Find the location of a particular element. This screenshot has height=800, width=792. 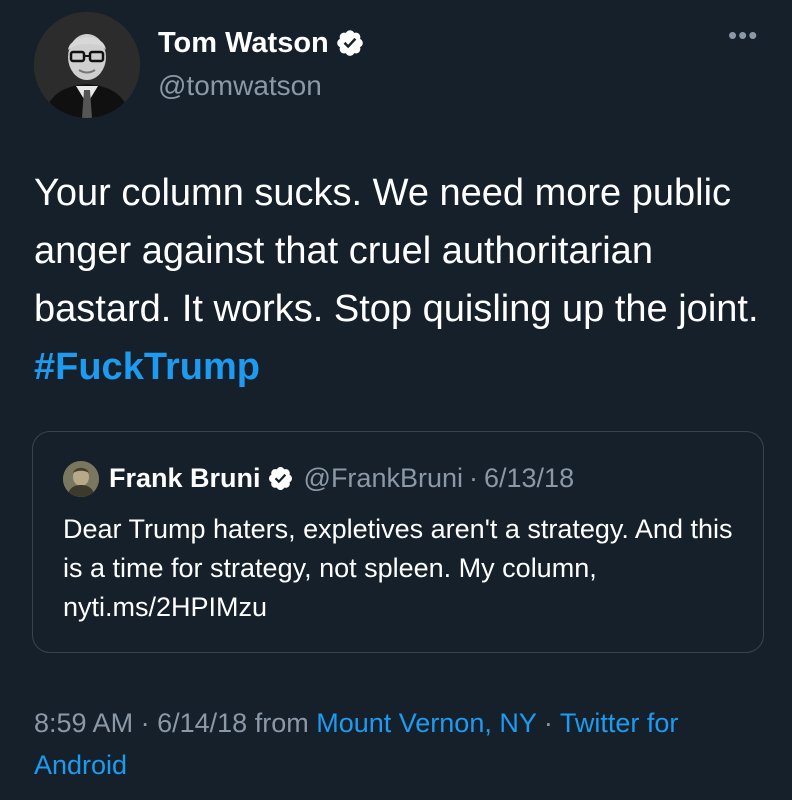

quoted-author-name: Frank Bruni is located at coordinates (185, 478).